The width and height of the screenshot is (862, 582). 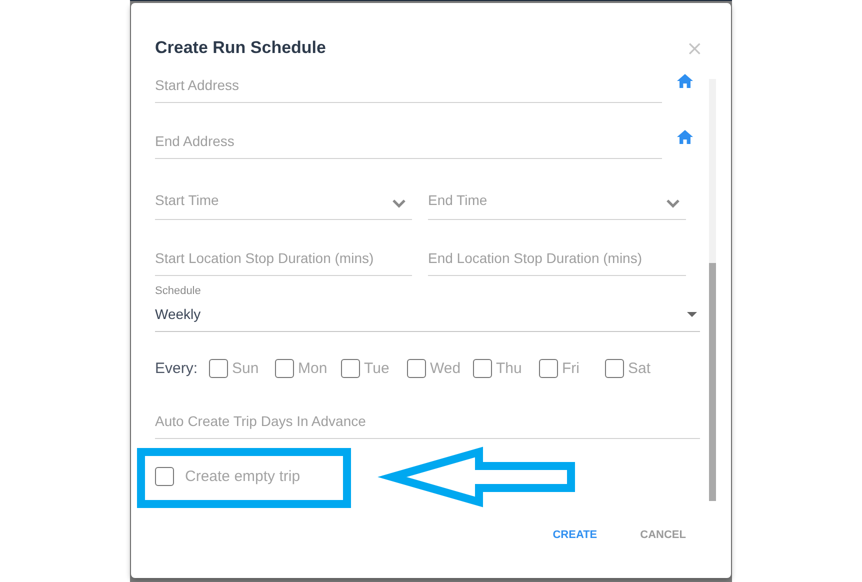 I want to click on checkbox-label: Create empty trip, so click(x=242, y=476).